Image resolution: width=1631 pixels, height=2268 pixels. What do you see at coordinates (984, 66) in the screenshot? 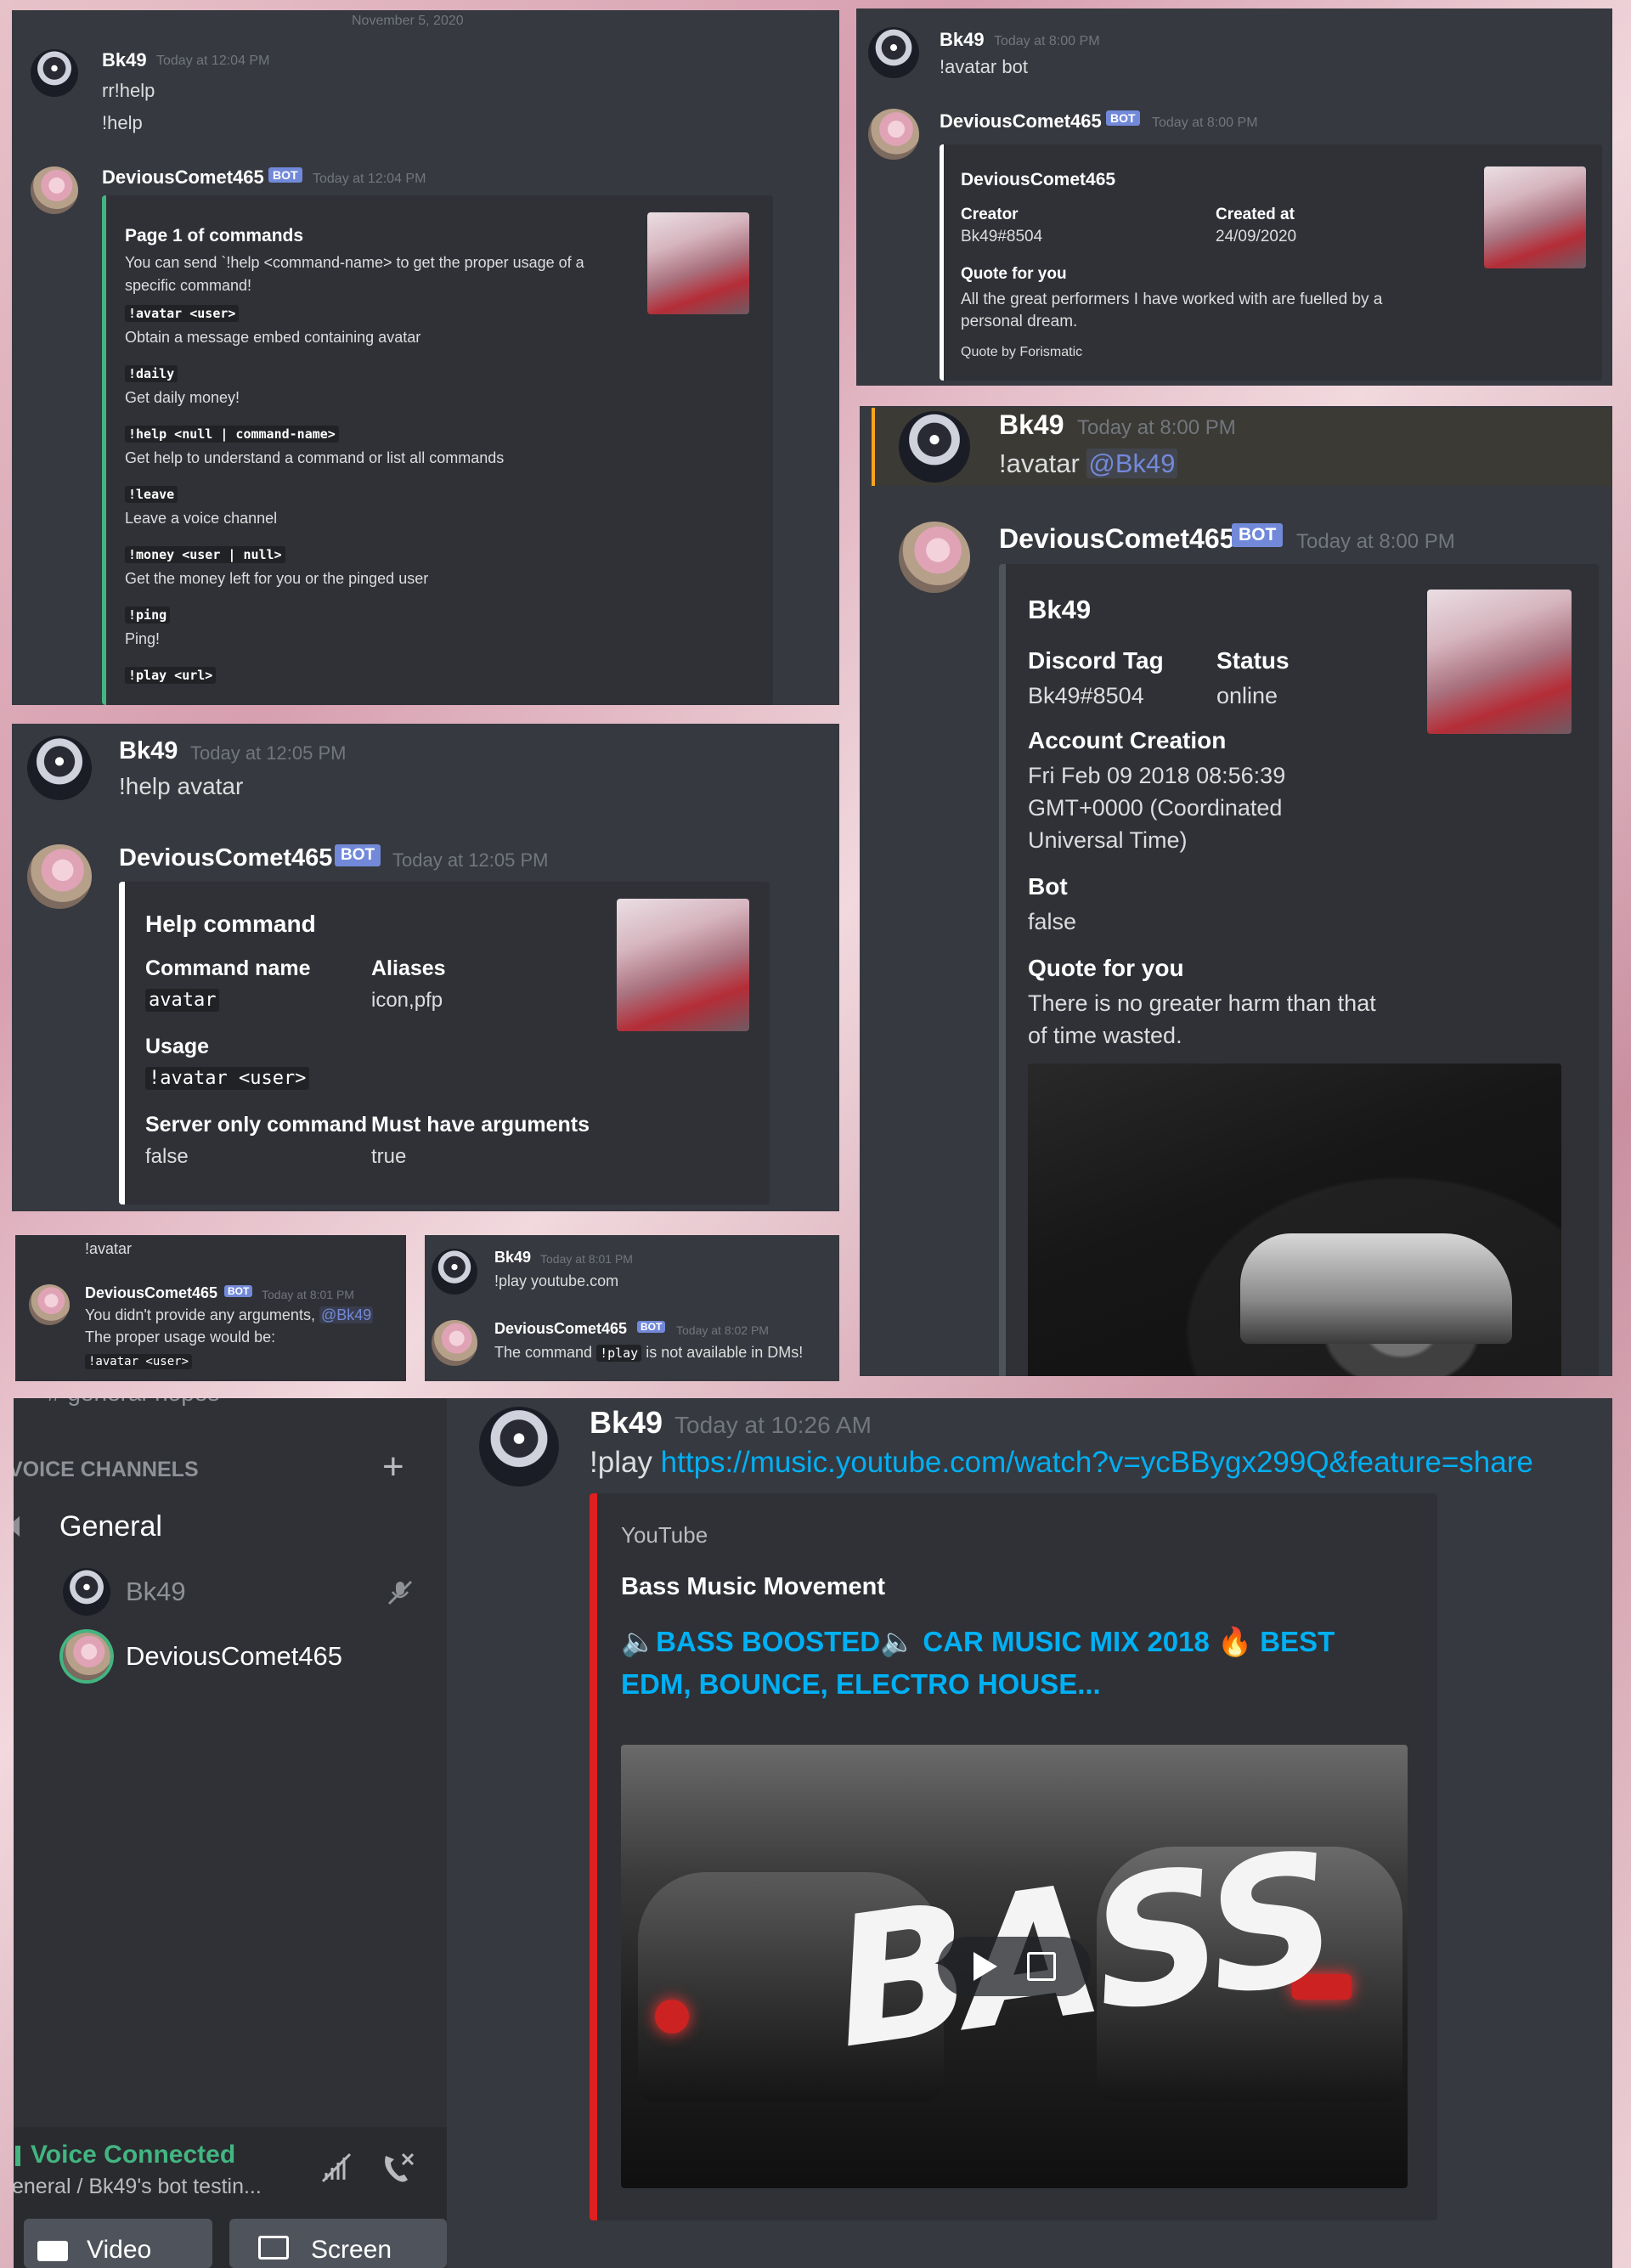
I see `message-text: !avatar bot` at bounding box center [984, 66].